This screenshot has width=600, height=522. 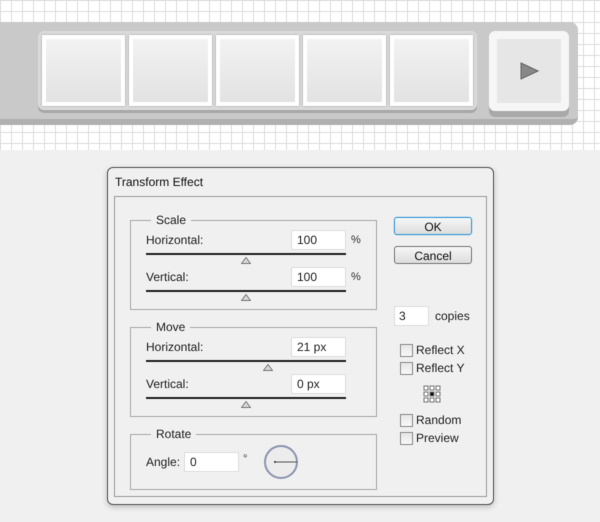 I want to click on checkbox: Reflect X, so click(x=436, y=350).